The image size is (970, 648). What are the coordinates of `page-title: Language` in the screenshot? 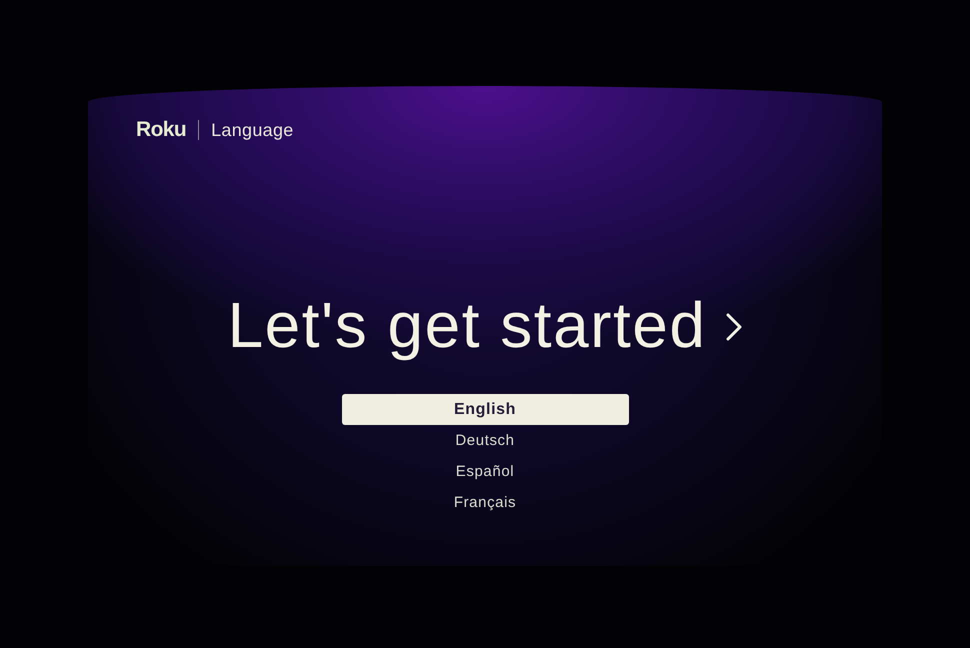 It's located at (252, 130).